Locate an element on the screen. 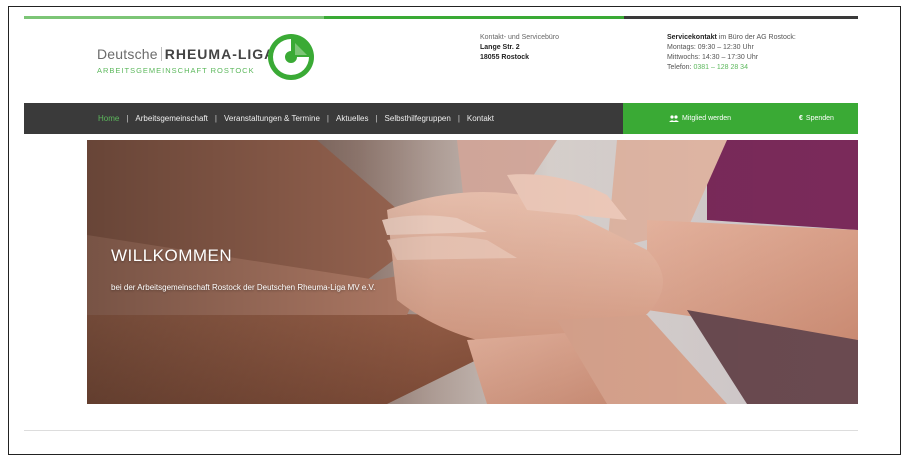 The width and height of the screenshot is (909, 461). hero-title: WILLKOMMEN is located at coordinates (172, 255).